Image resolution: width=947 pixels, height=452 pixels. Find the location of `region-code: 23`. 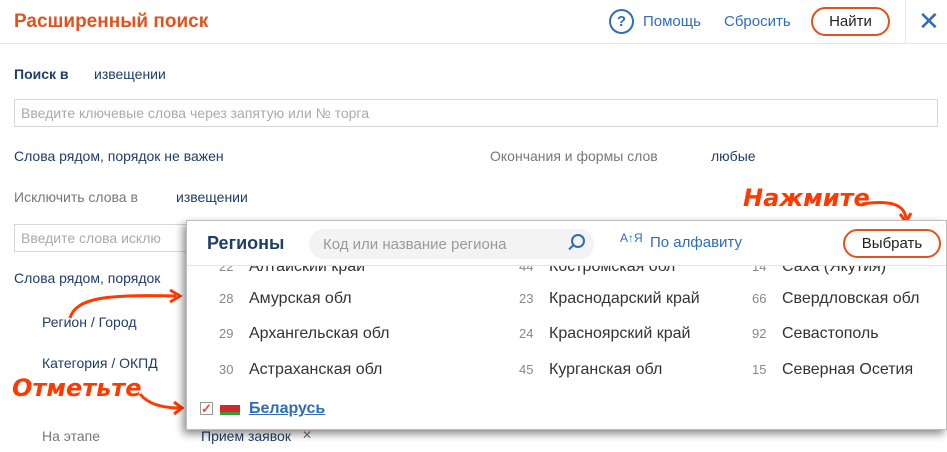

region-code: 23 is located at coordinates (526, 298).